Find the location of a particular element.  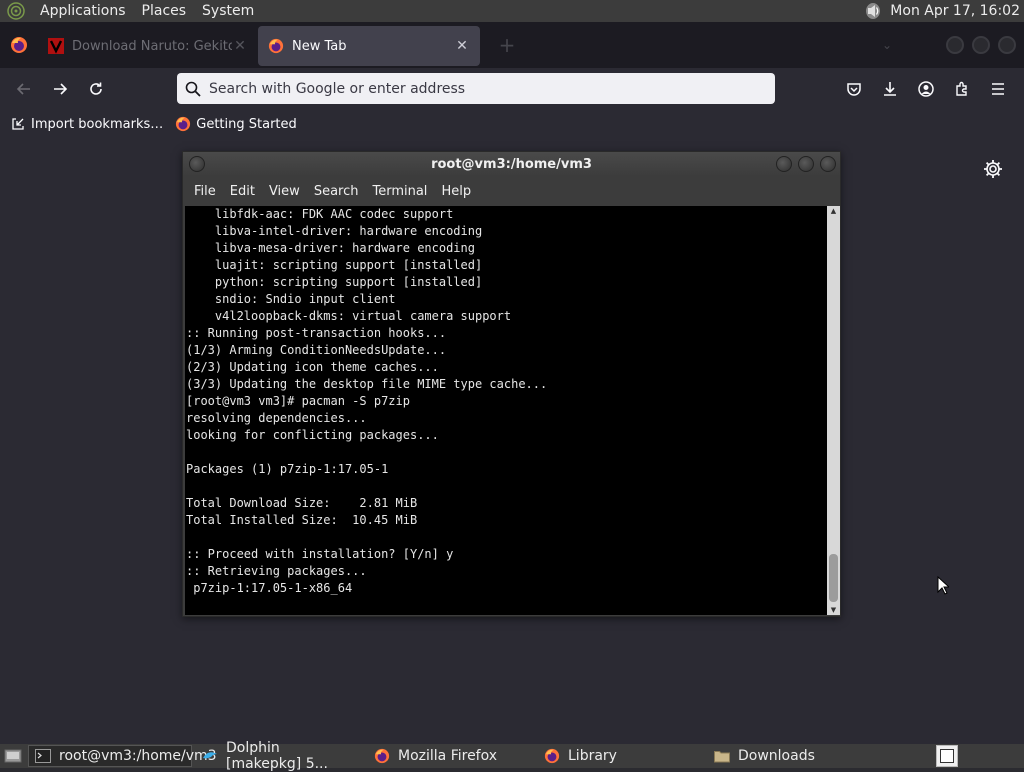

pocket-button is located at coordinates (854, 89).